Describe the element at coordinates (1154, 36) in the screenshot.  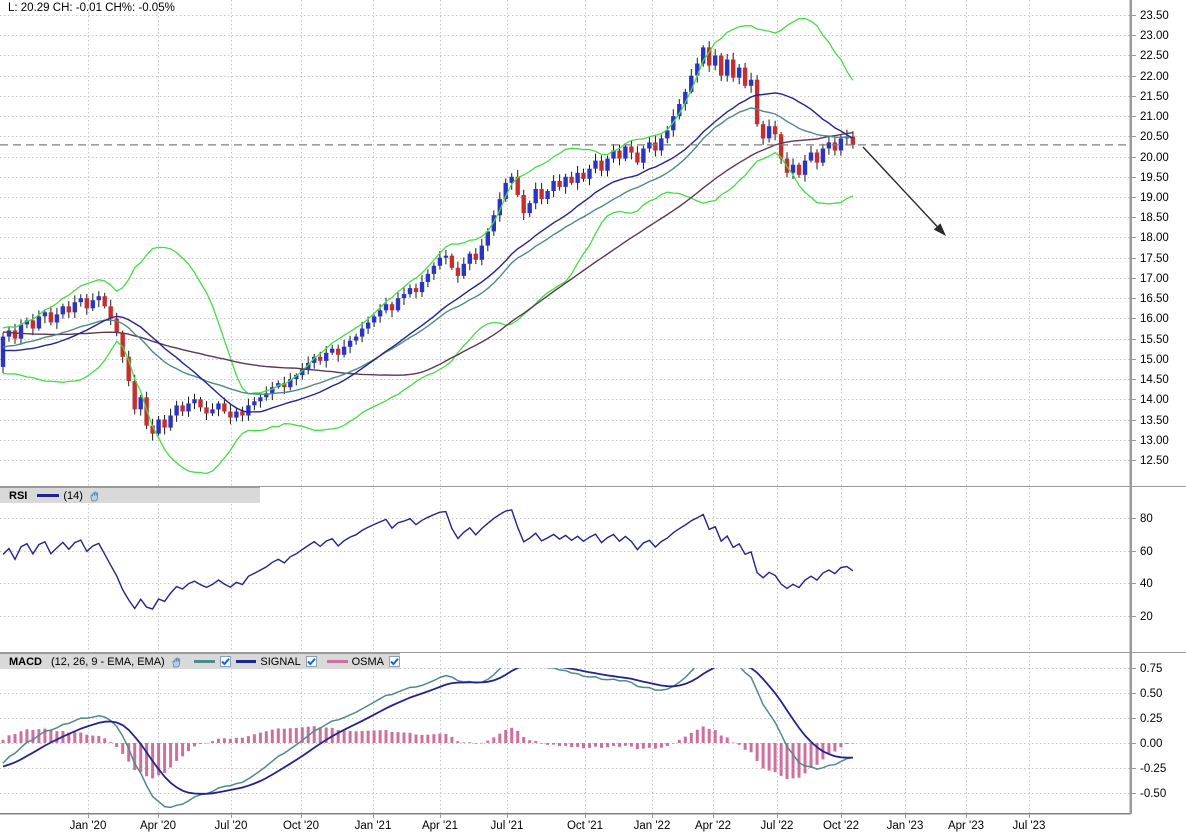
I see `axis-label: 23.00` at that location.